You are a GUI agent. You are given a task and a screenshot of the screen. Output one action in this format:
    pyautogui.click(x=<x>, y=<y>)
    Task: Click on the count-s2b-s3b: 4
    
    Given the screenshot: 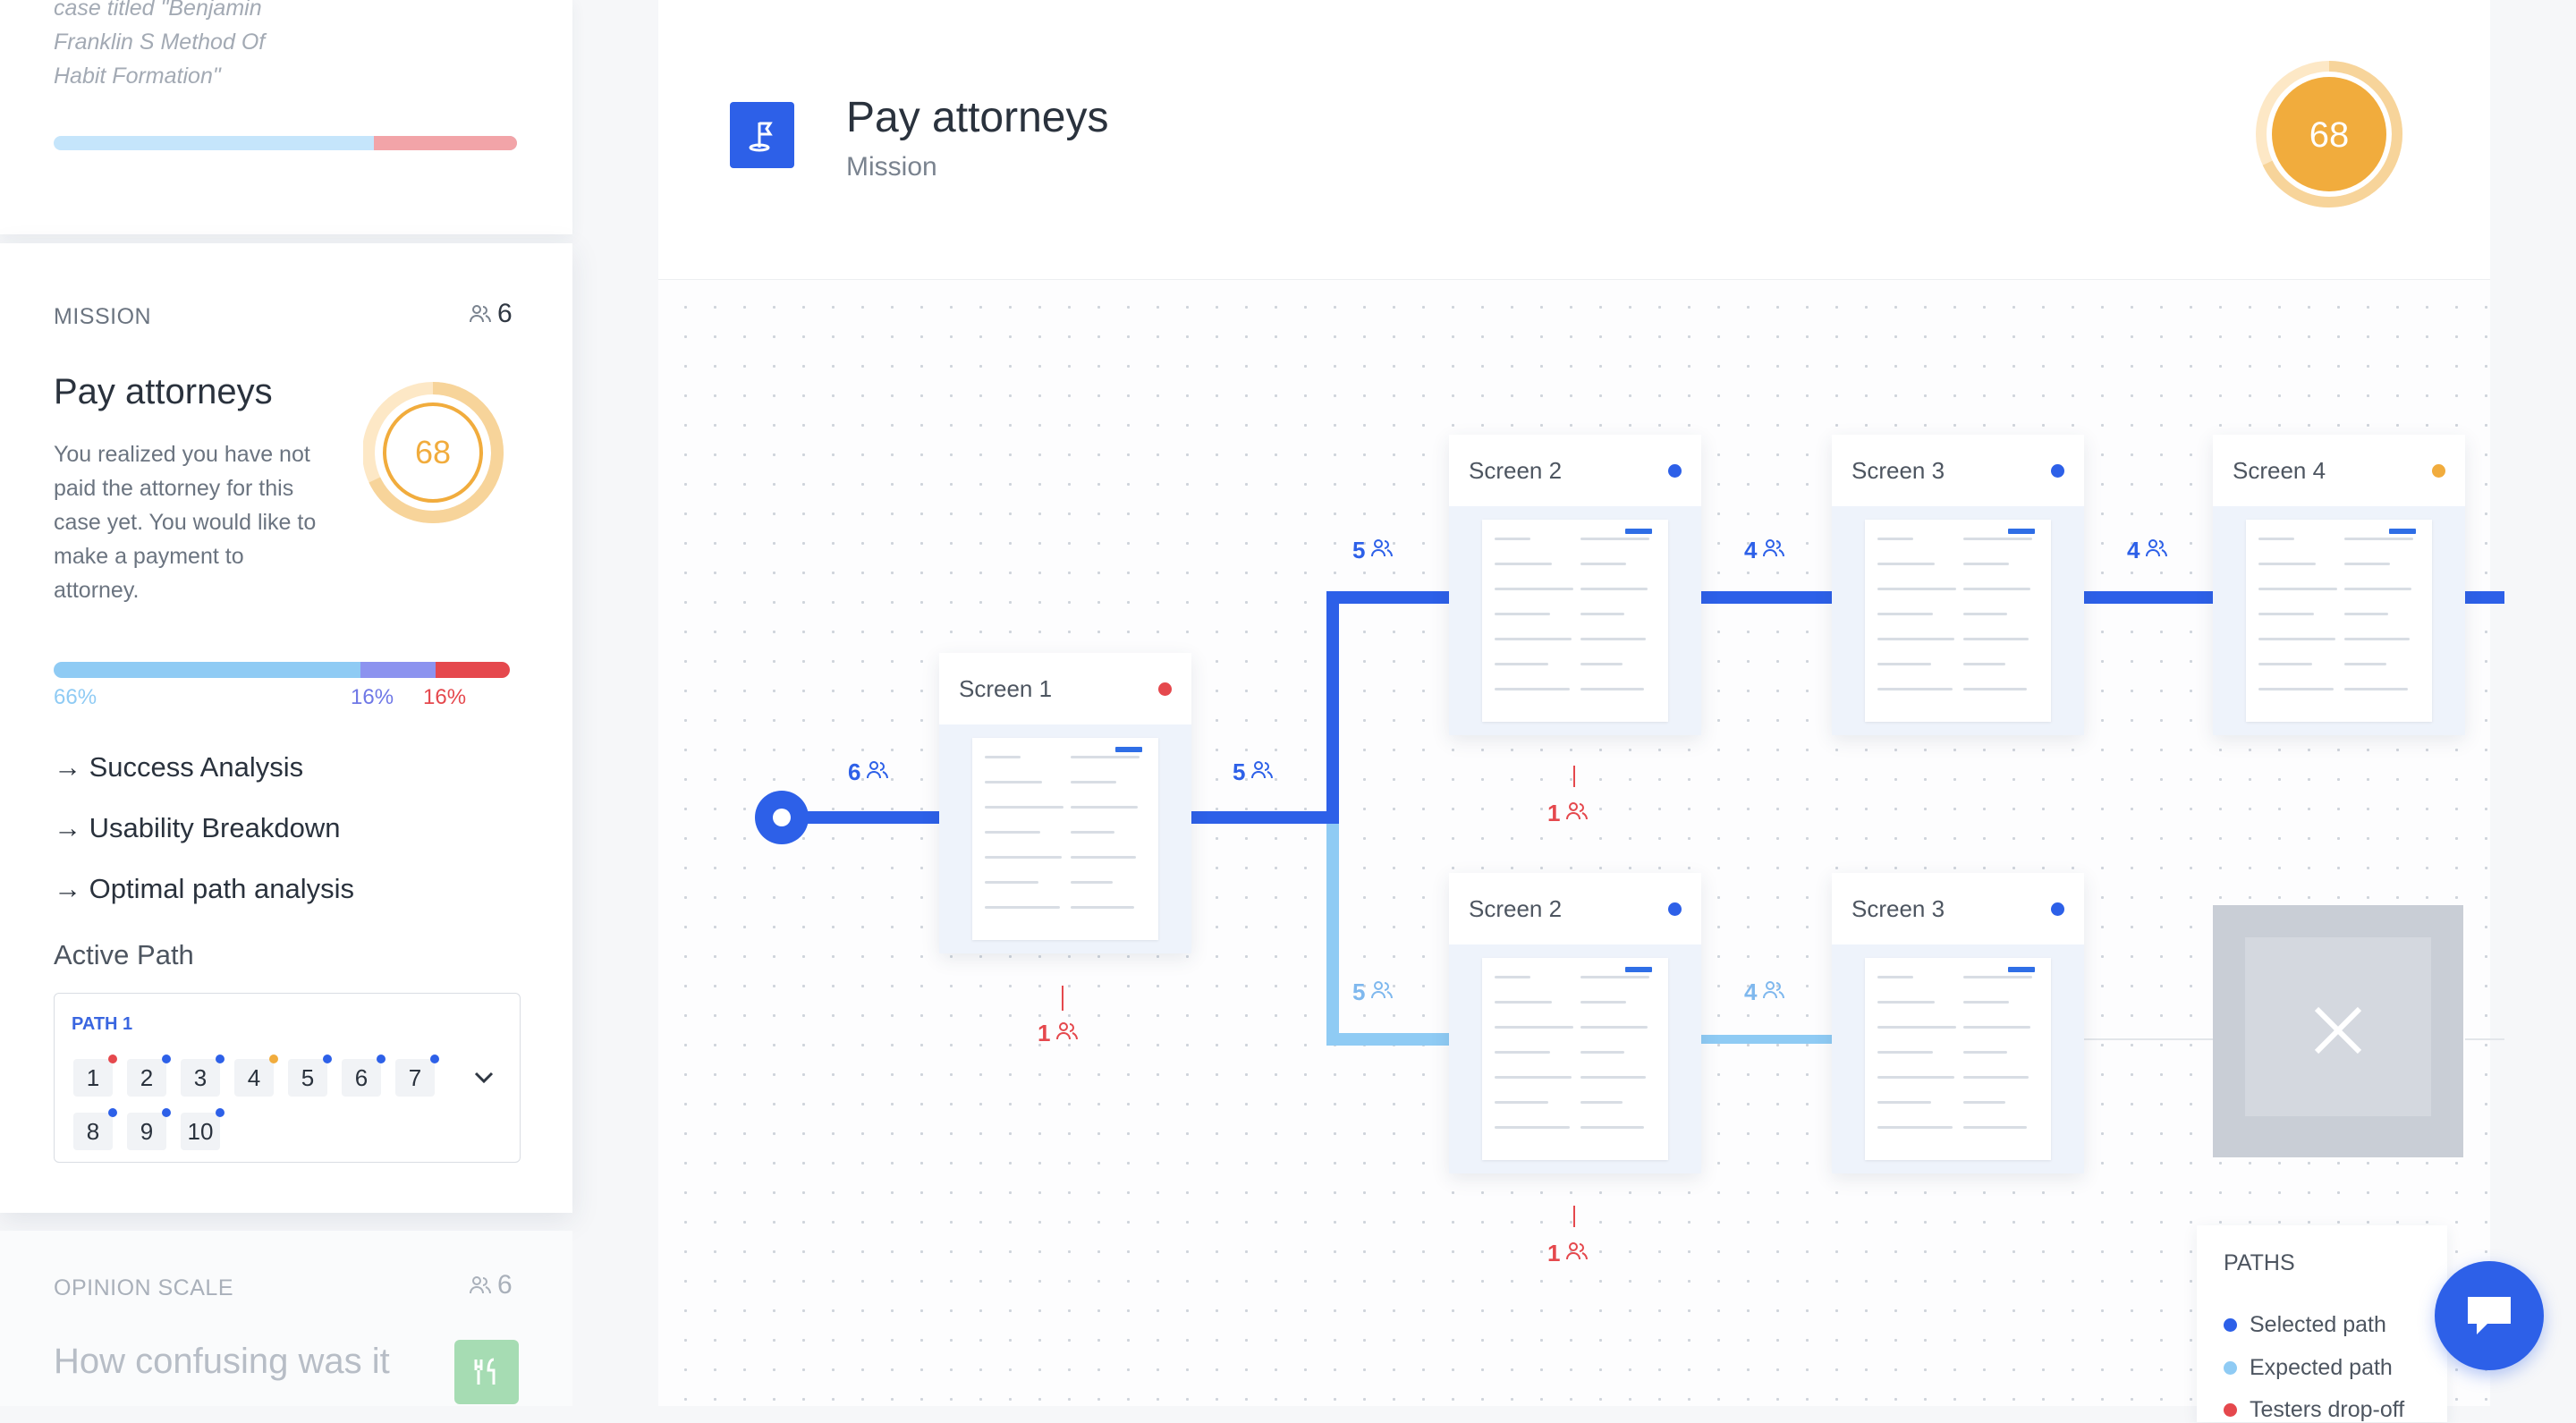 What is the action you would take?
    pyautogui.click(x=1764, y=992)
    